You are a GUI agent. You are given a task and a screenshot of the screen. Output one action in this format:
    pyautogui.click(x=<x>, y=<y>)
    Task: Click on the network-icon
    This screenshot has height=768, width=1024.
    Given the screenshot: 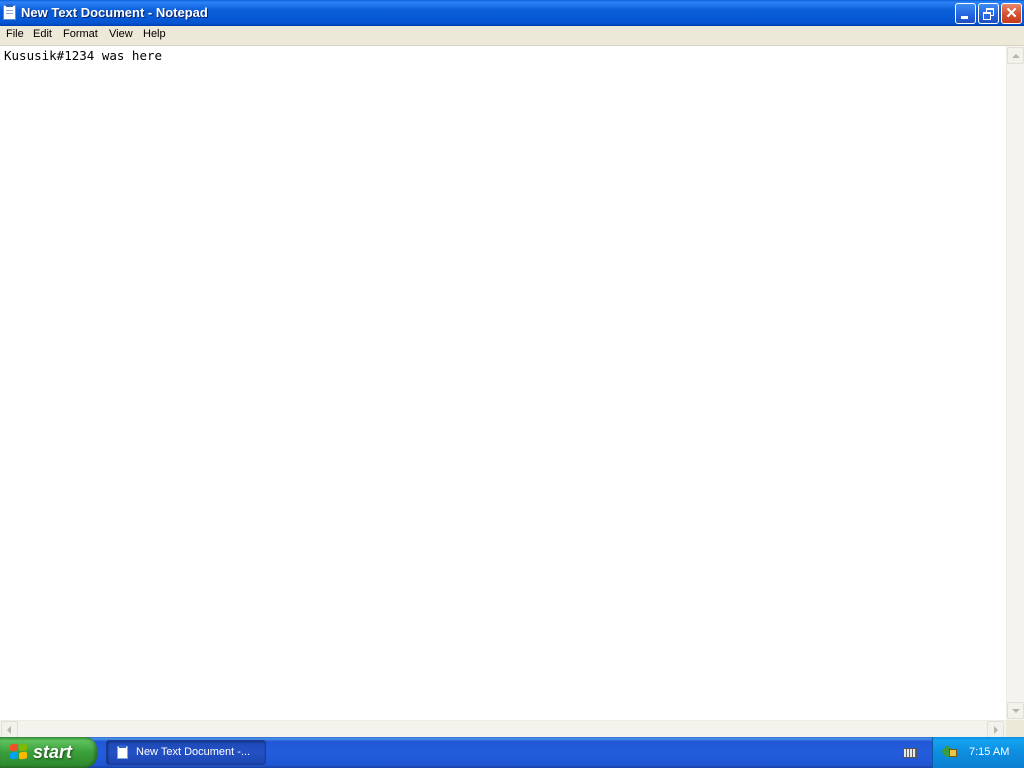 What is the action you would take?
    pyautogui.click(x=950, y=752)
    